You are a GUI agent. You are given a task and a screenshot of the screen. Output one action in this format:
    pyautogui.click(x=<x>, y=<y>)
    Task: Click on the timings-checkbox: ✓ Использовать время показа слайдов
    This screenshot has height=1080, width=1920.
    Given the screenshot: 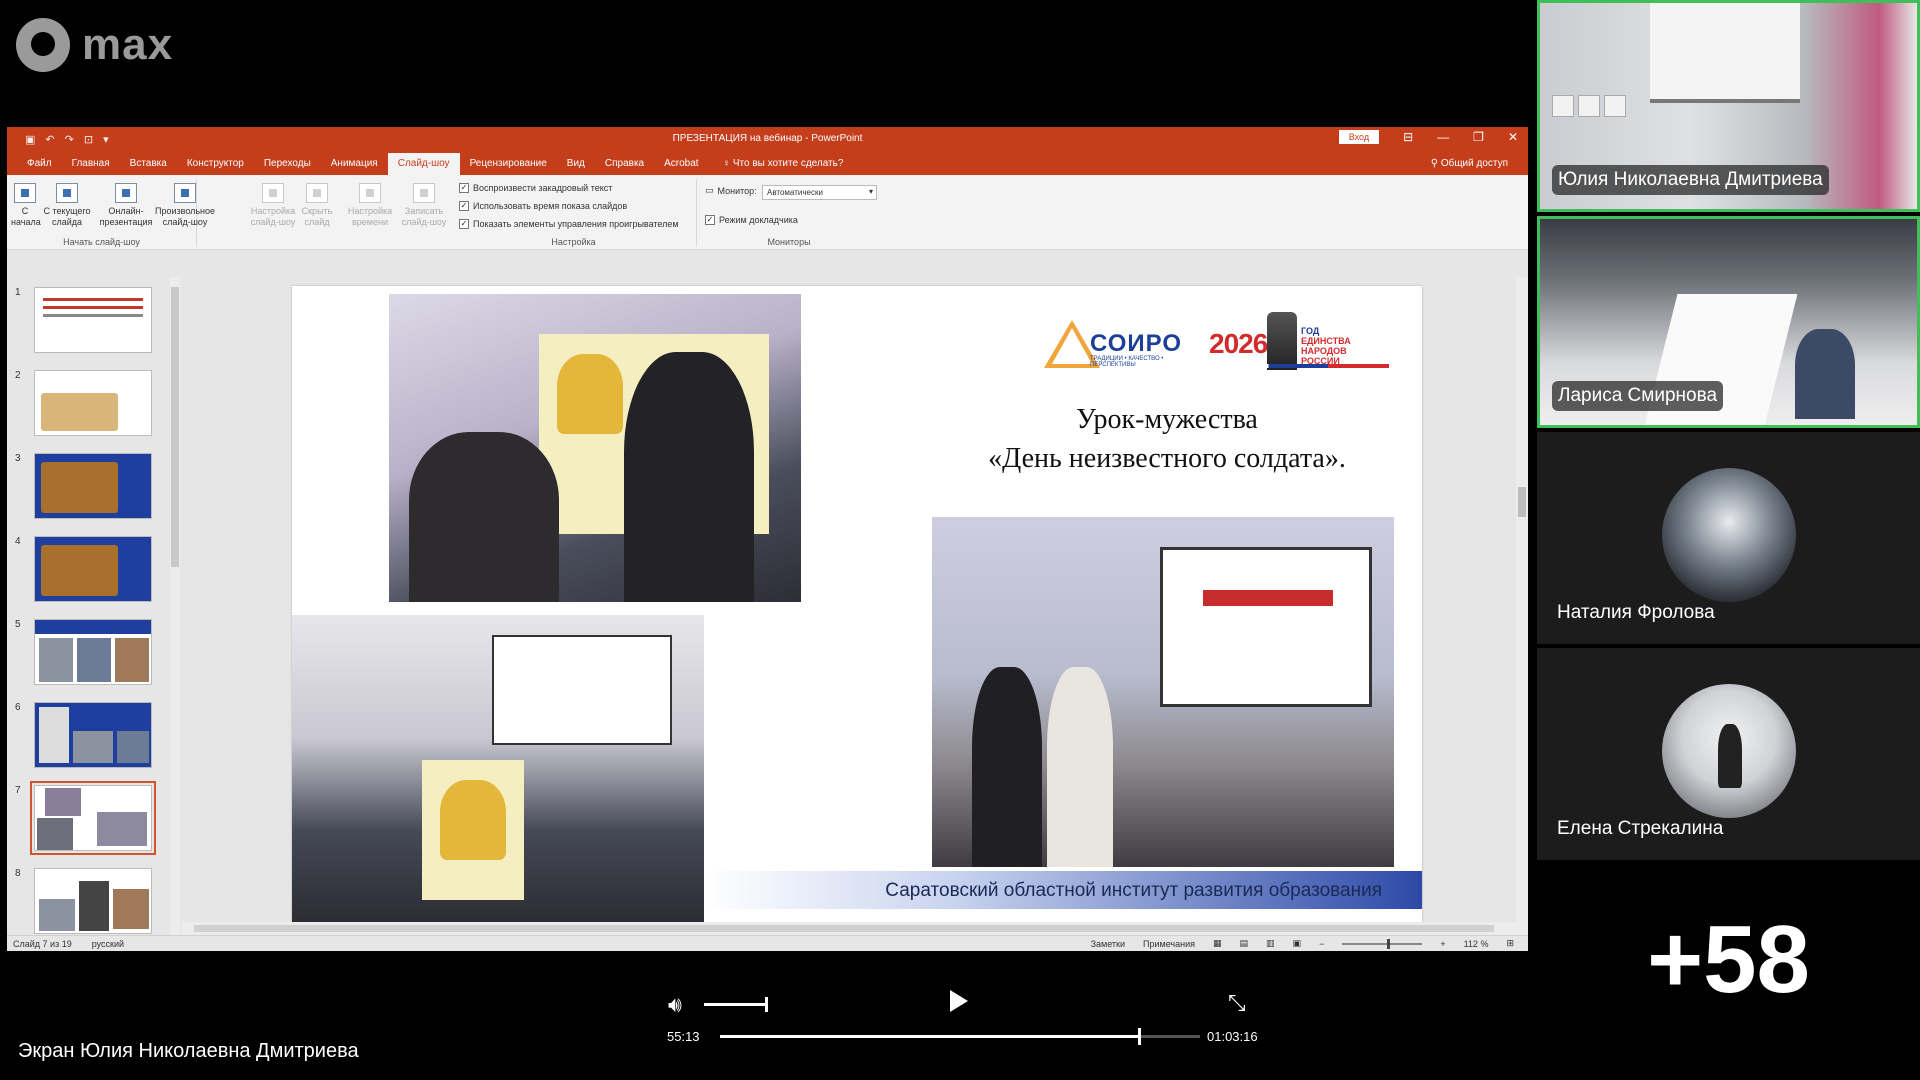 What is the action you would take?
    pyautogui.click(x=543, y=206)
    